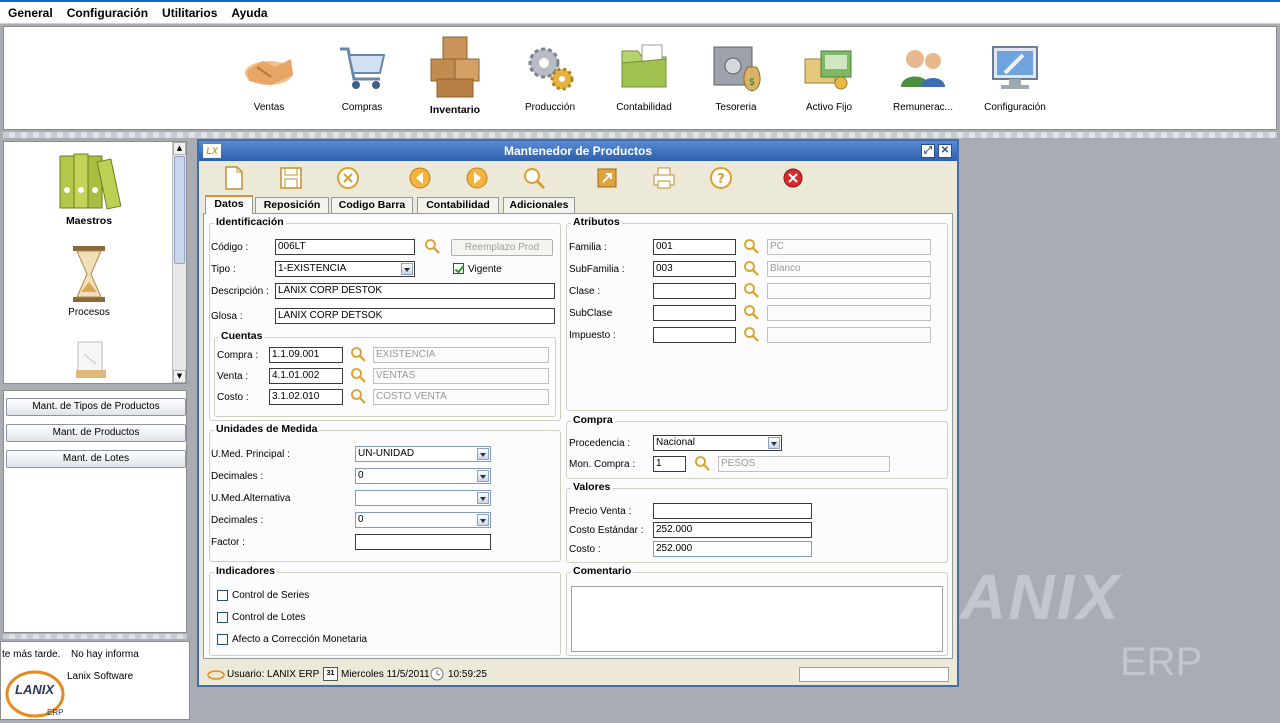  I want to click on moneda-desc: PESOS, so click(804, 464).